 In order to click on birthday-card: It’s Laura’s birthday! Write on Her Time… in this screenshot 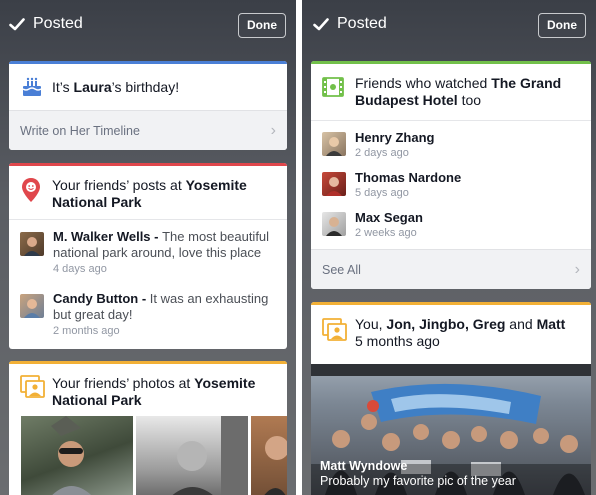, I will do `click(148, 105)`.